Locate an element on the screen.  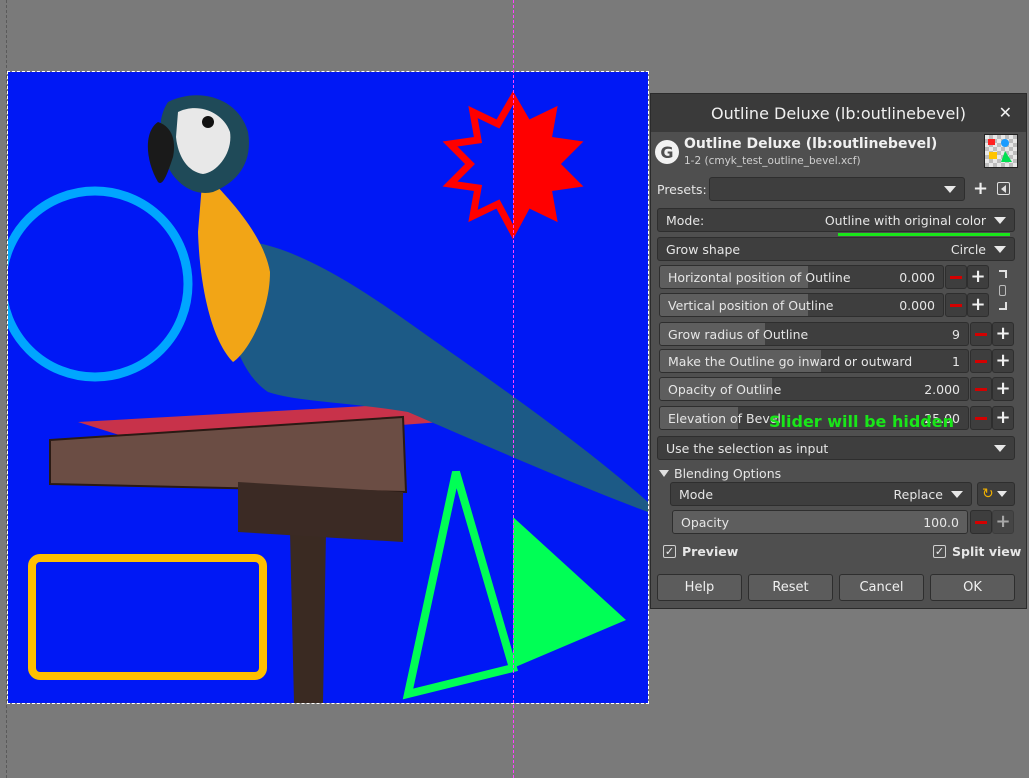
mode-label: Mode: is located at coordinates (685, 220).